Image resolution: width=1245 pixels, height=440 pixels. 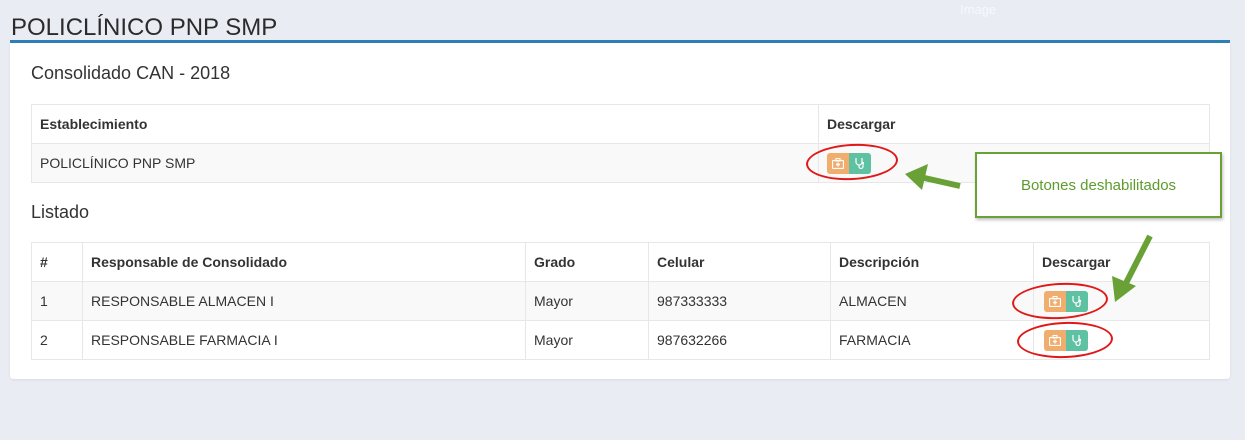 What do you see at coordinates (933, 177) in the screenshot?
I see `arrow-left` at bounding box center [933, 177].